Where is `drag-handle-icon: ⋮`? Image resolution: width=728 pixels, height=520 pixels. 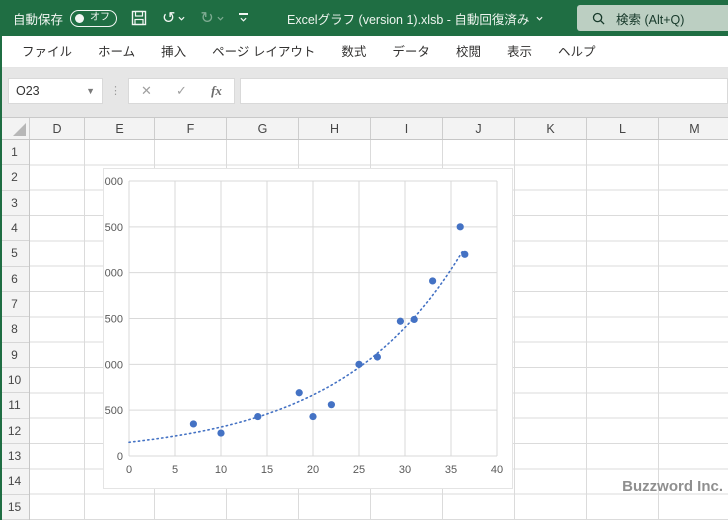 drag-handle-icon: ⋮ is located at coordinates (115, 90).